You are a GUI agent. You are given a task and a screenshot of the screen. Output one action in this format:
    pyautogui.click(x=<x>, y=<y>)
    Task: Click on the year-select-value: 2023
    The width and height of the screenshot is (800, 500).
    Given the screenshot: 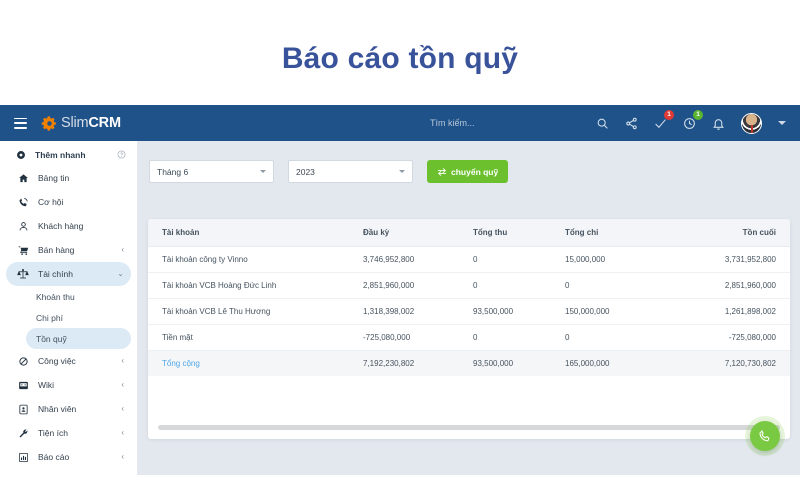 What is the action you would take?
    pyautogui.click(x=305, y=171)
    